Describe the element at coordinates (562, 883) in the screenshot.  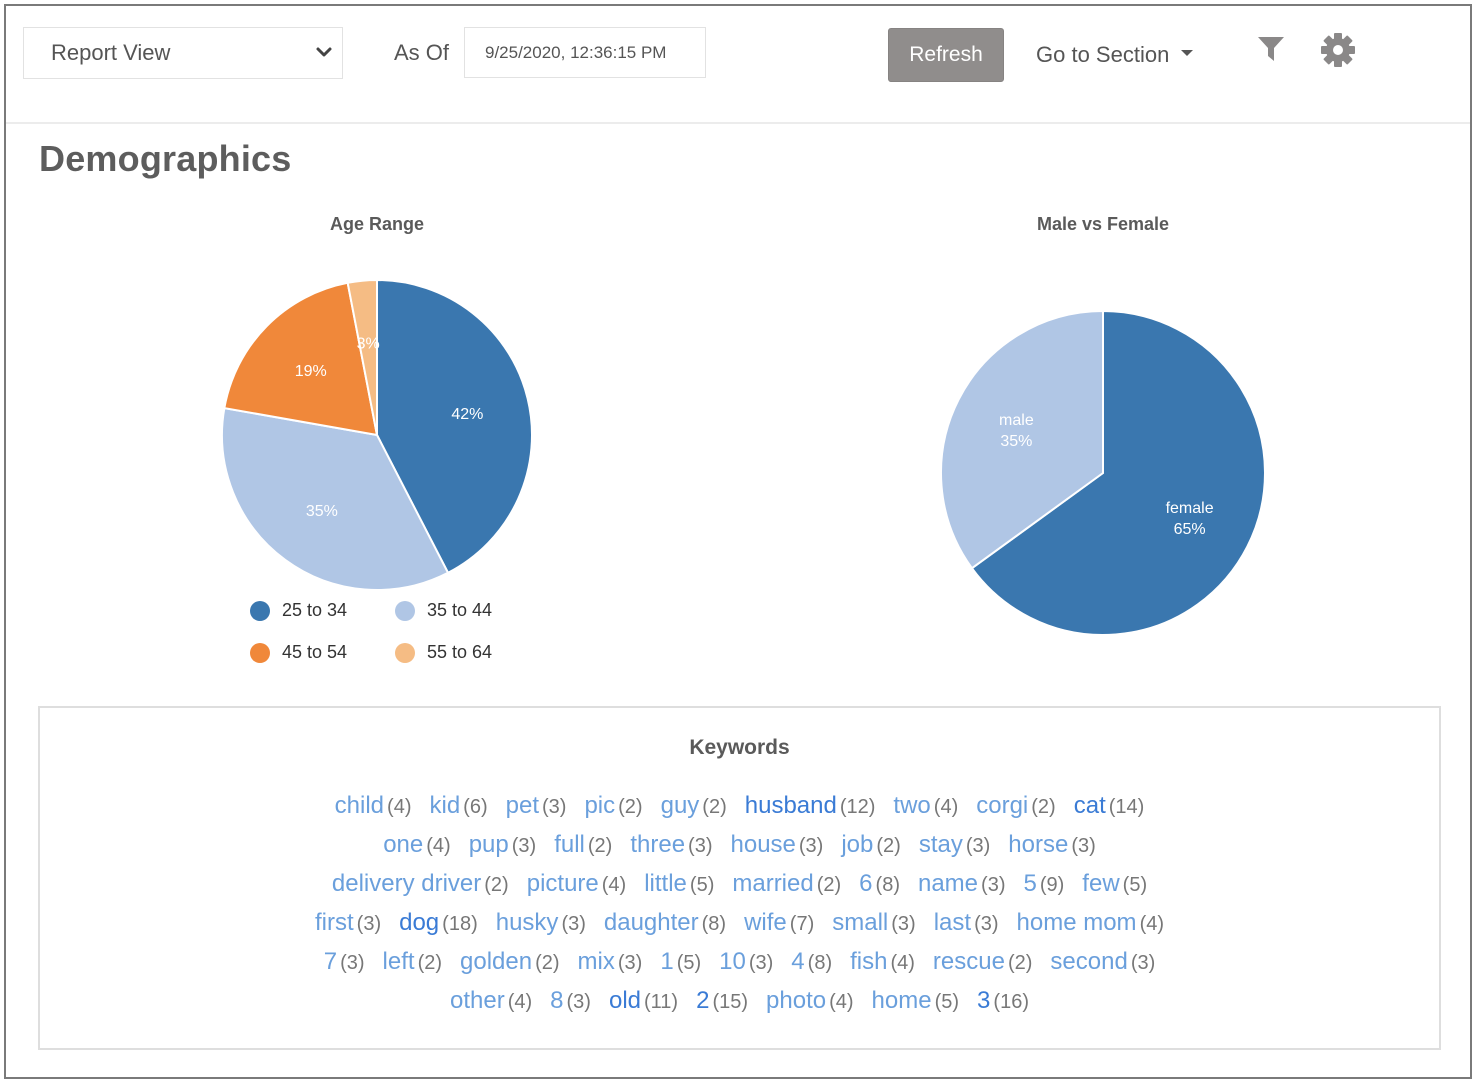
I see `keyword-word: picture` at that location.